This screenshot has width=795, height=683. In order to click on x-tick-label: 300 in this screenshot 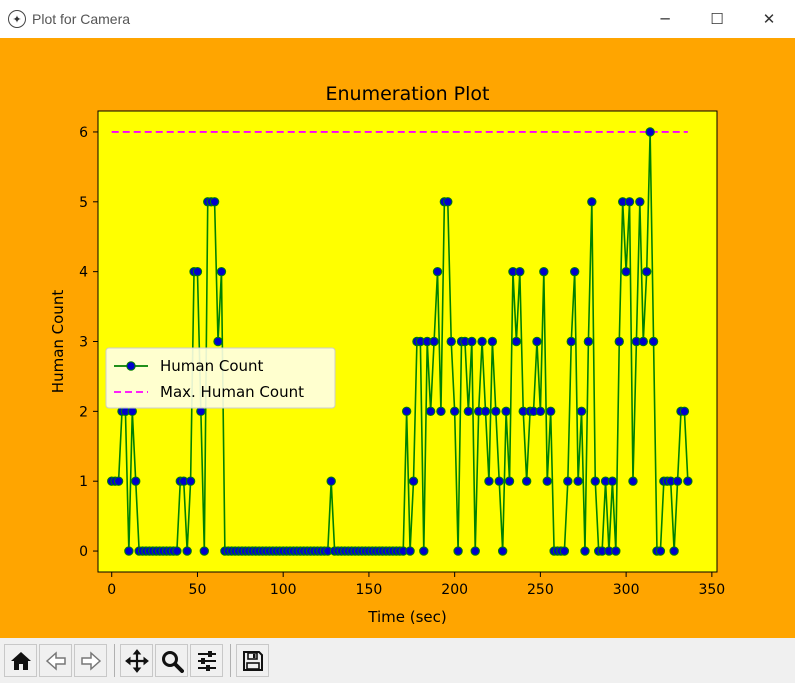, I will do `click(626, 590)`.